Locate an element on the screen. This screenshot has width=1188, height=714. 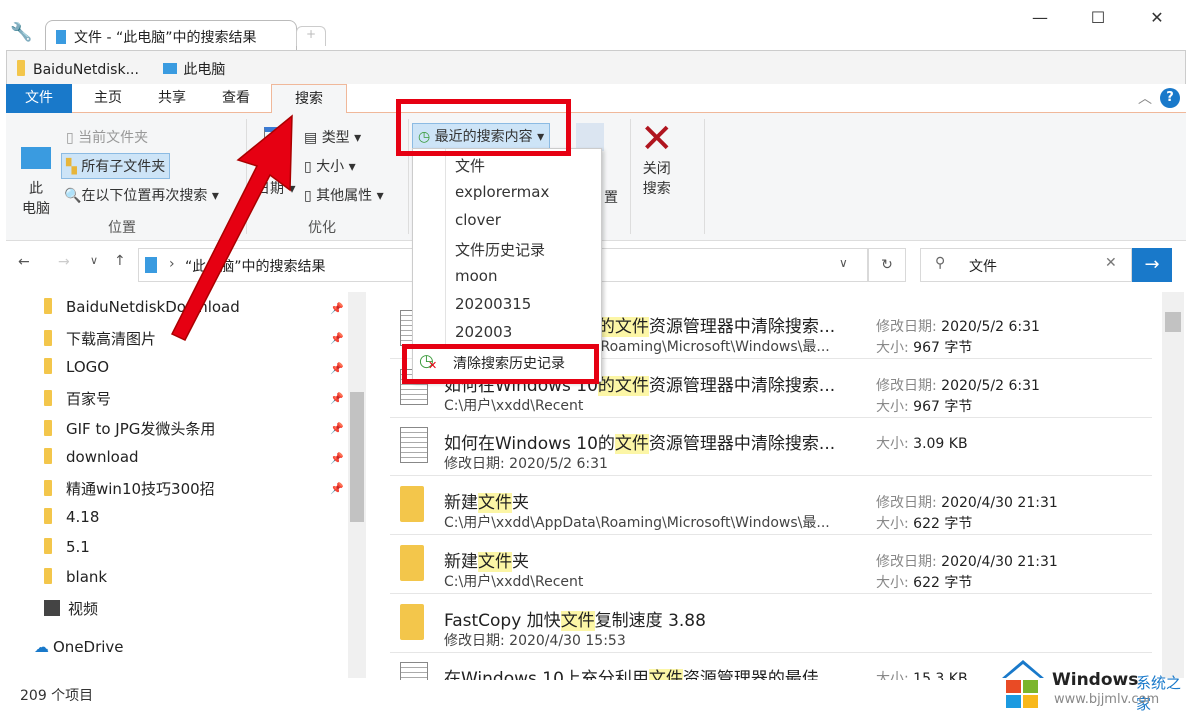
type-button: ▤ 类型 ▾ is located at coordinates (332, 137).